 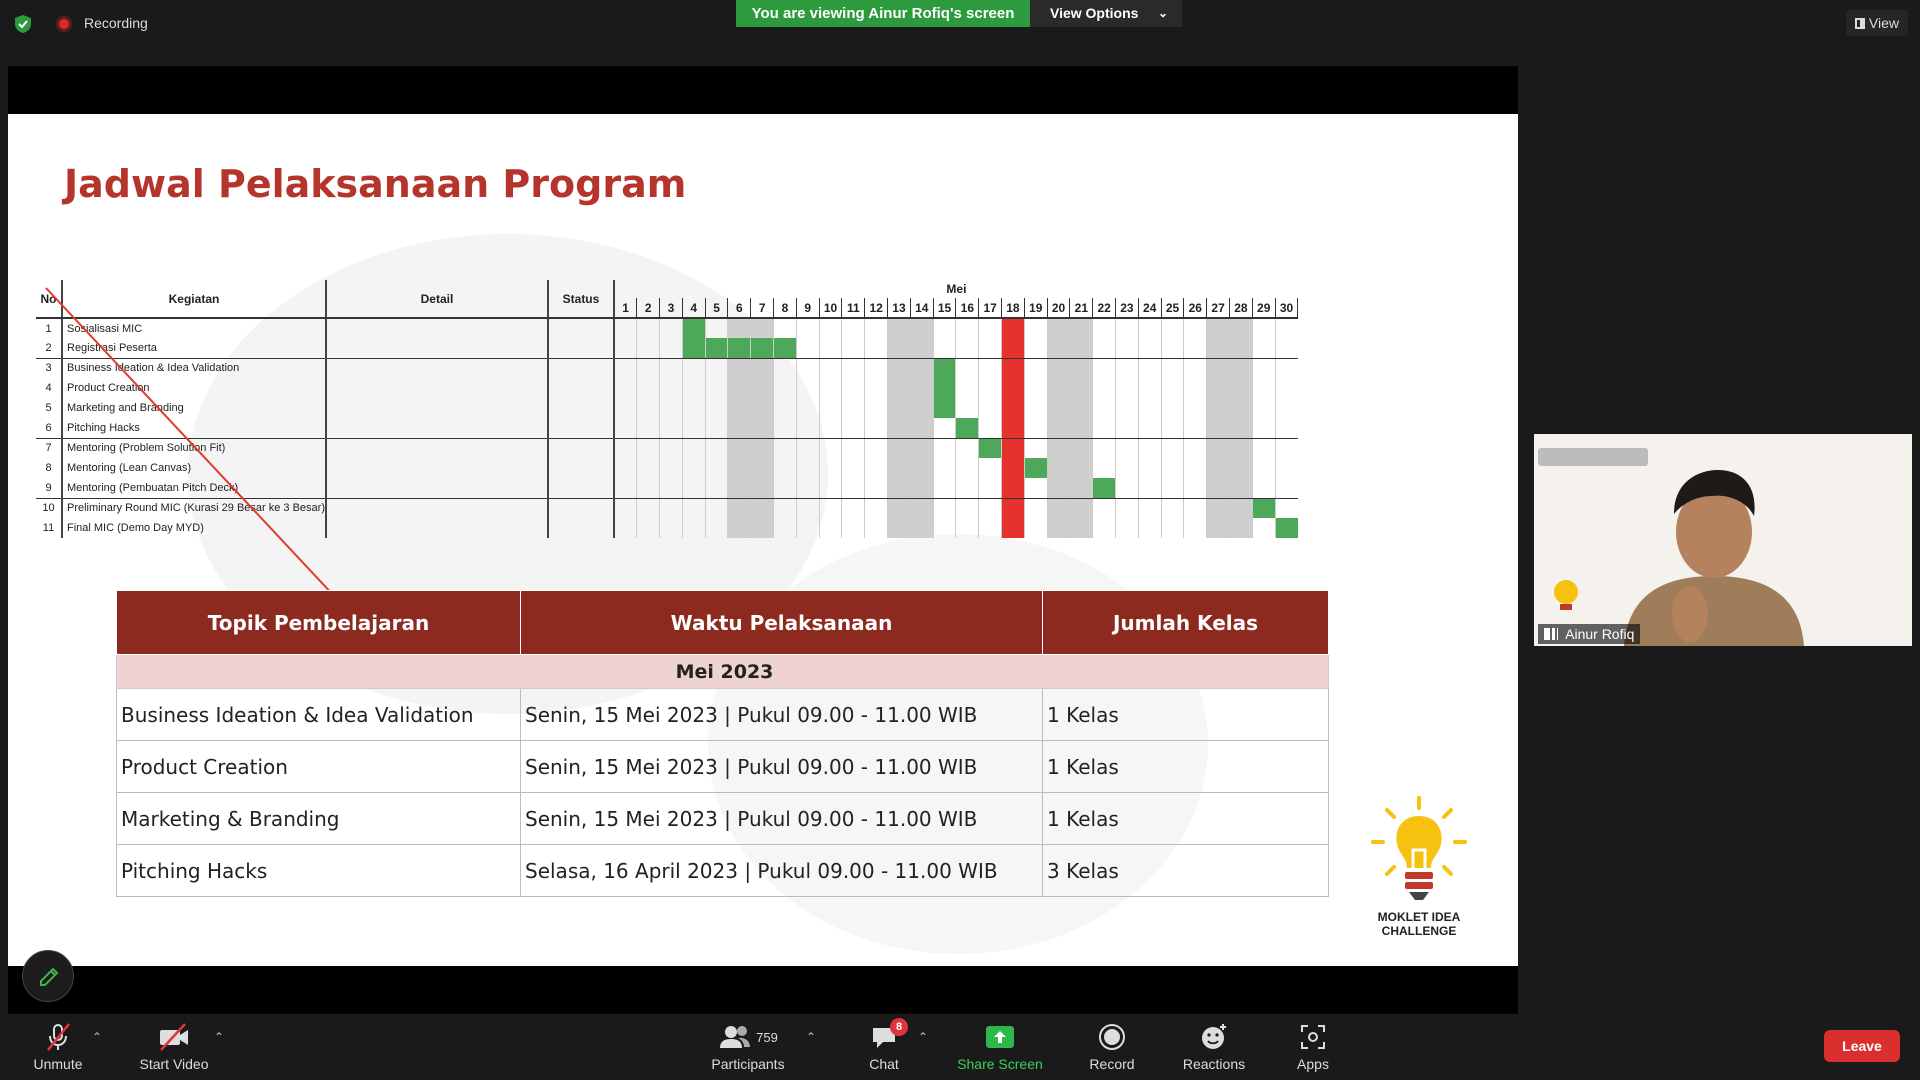 I want to click on layout-icon, so click(x=1860, y=23).